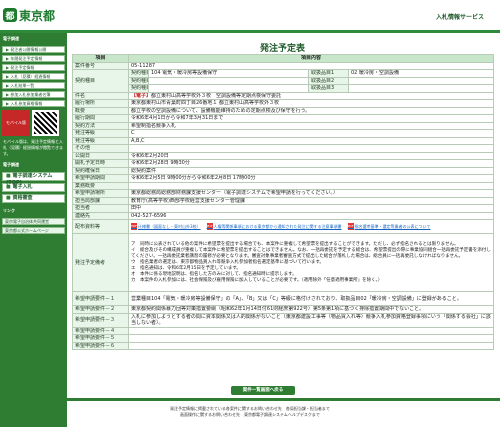  Describe the element at coordinates (33, 85) in the screenshot. I see `sidebar-item-bid-results: 入札結果一覧` at that location.